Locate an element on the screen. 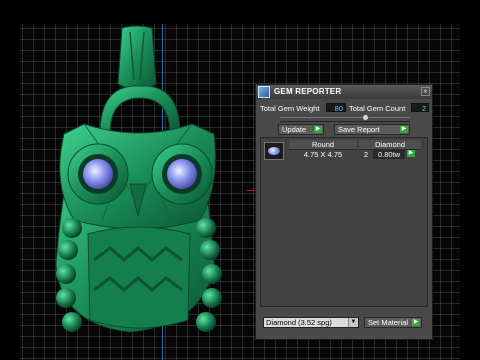  set-material-button: Set Material ▶ is located at coordinates (393, 322).